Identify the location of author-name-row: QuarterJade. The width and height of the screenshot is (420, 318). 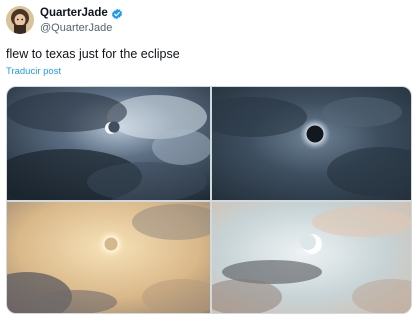
(81, 13).